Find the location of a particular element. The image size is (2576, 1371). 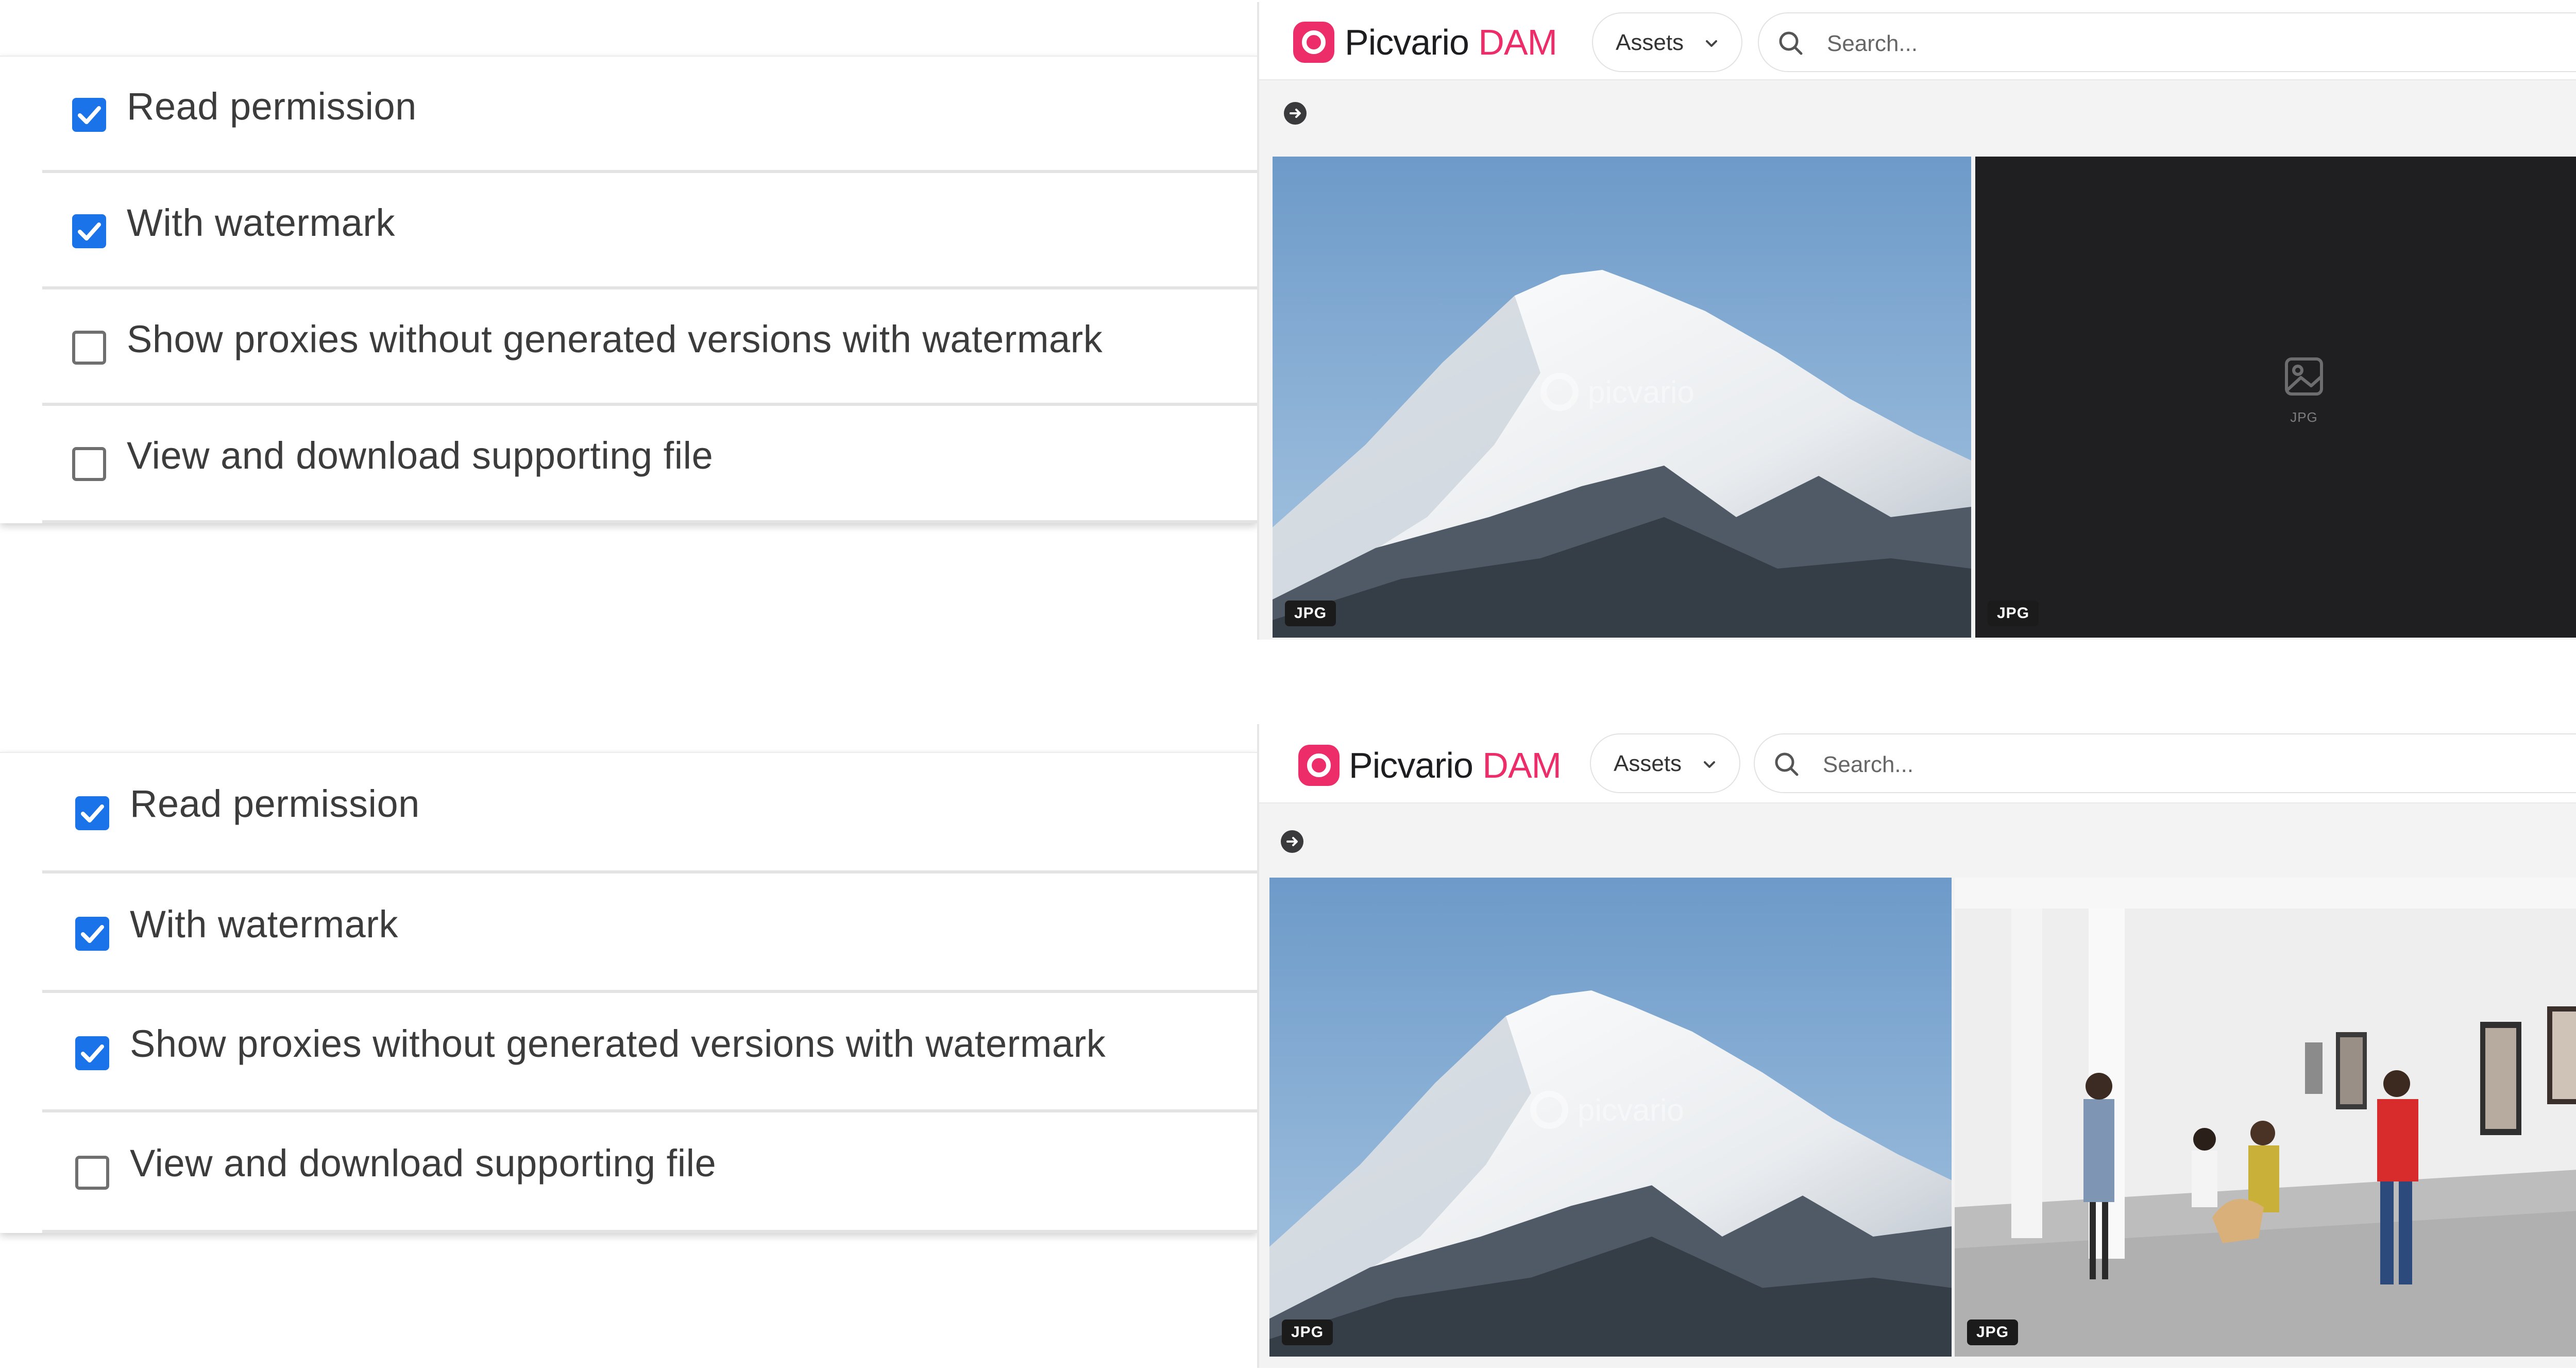

placeholder-label: JPG is located at coordinates (2304, 417).